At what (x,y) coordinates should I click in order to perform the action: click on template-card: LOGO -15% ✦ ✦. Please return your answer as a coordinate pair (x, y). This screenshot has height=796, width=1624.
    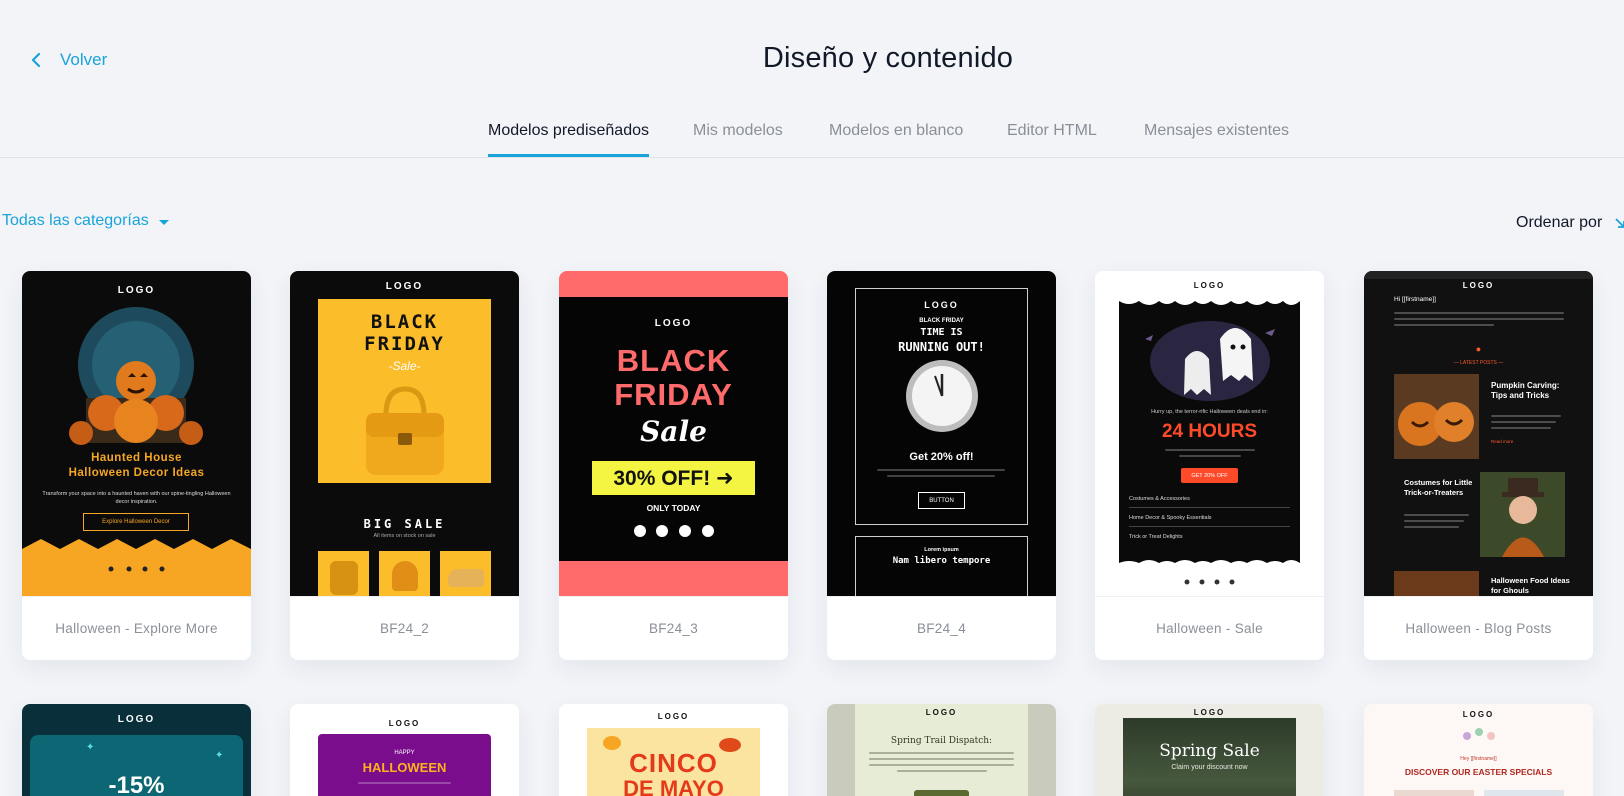
    Looking at the image, I should click on (136, 750).